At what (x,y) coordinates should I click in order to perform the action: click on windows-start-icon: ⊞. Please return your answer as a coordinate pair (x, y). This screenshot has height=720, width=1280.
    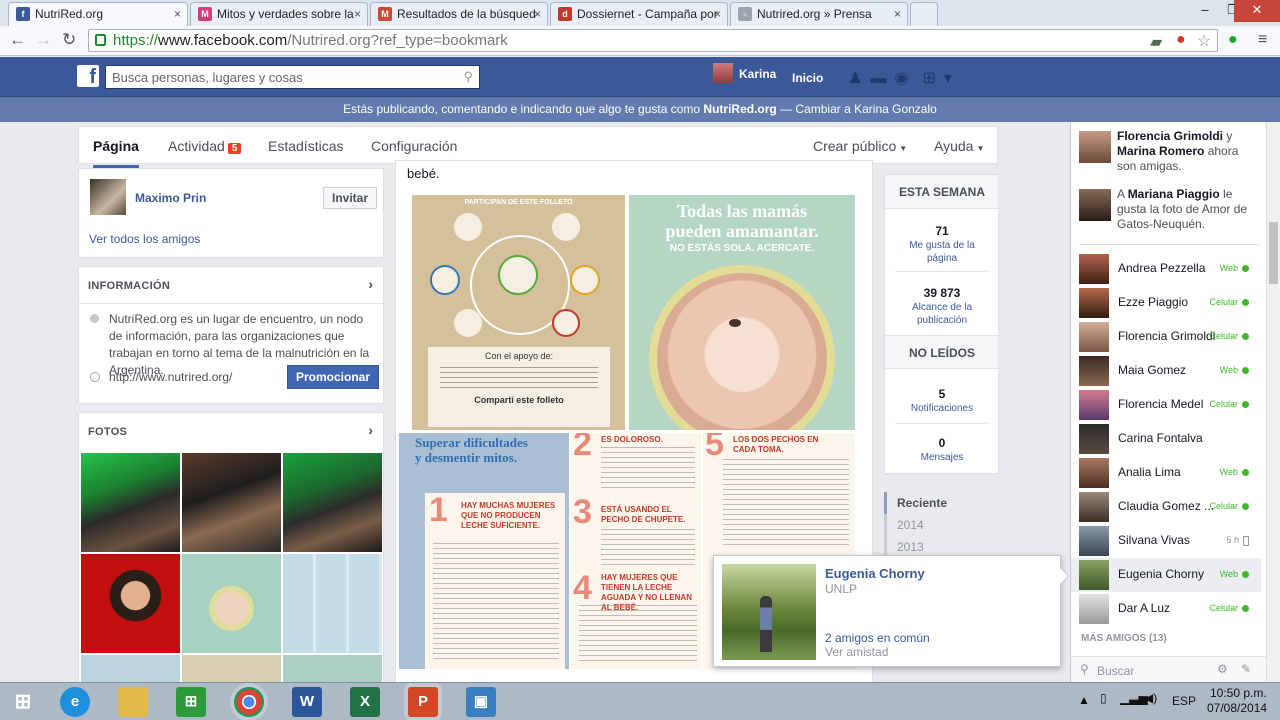
    Looking at the image, I should click on (23, 702).